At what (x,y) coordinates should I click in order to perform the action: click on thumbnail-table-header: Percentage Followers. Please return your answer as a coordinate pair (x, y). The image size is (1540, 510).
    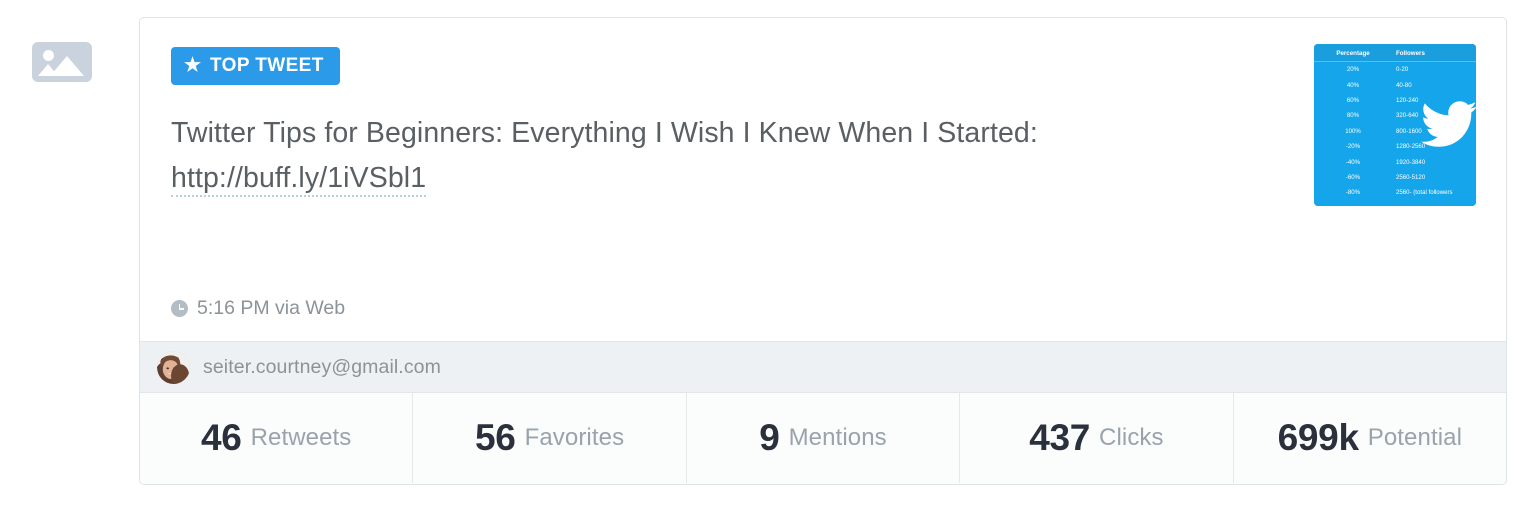
    Looking at the image, I should click on (1395, 53).